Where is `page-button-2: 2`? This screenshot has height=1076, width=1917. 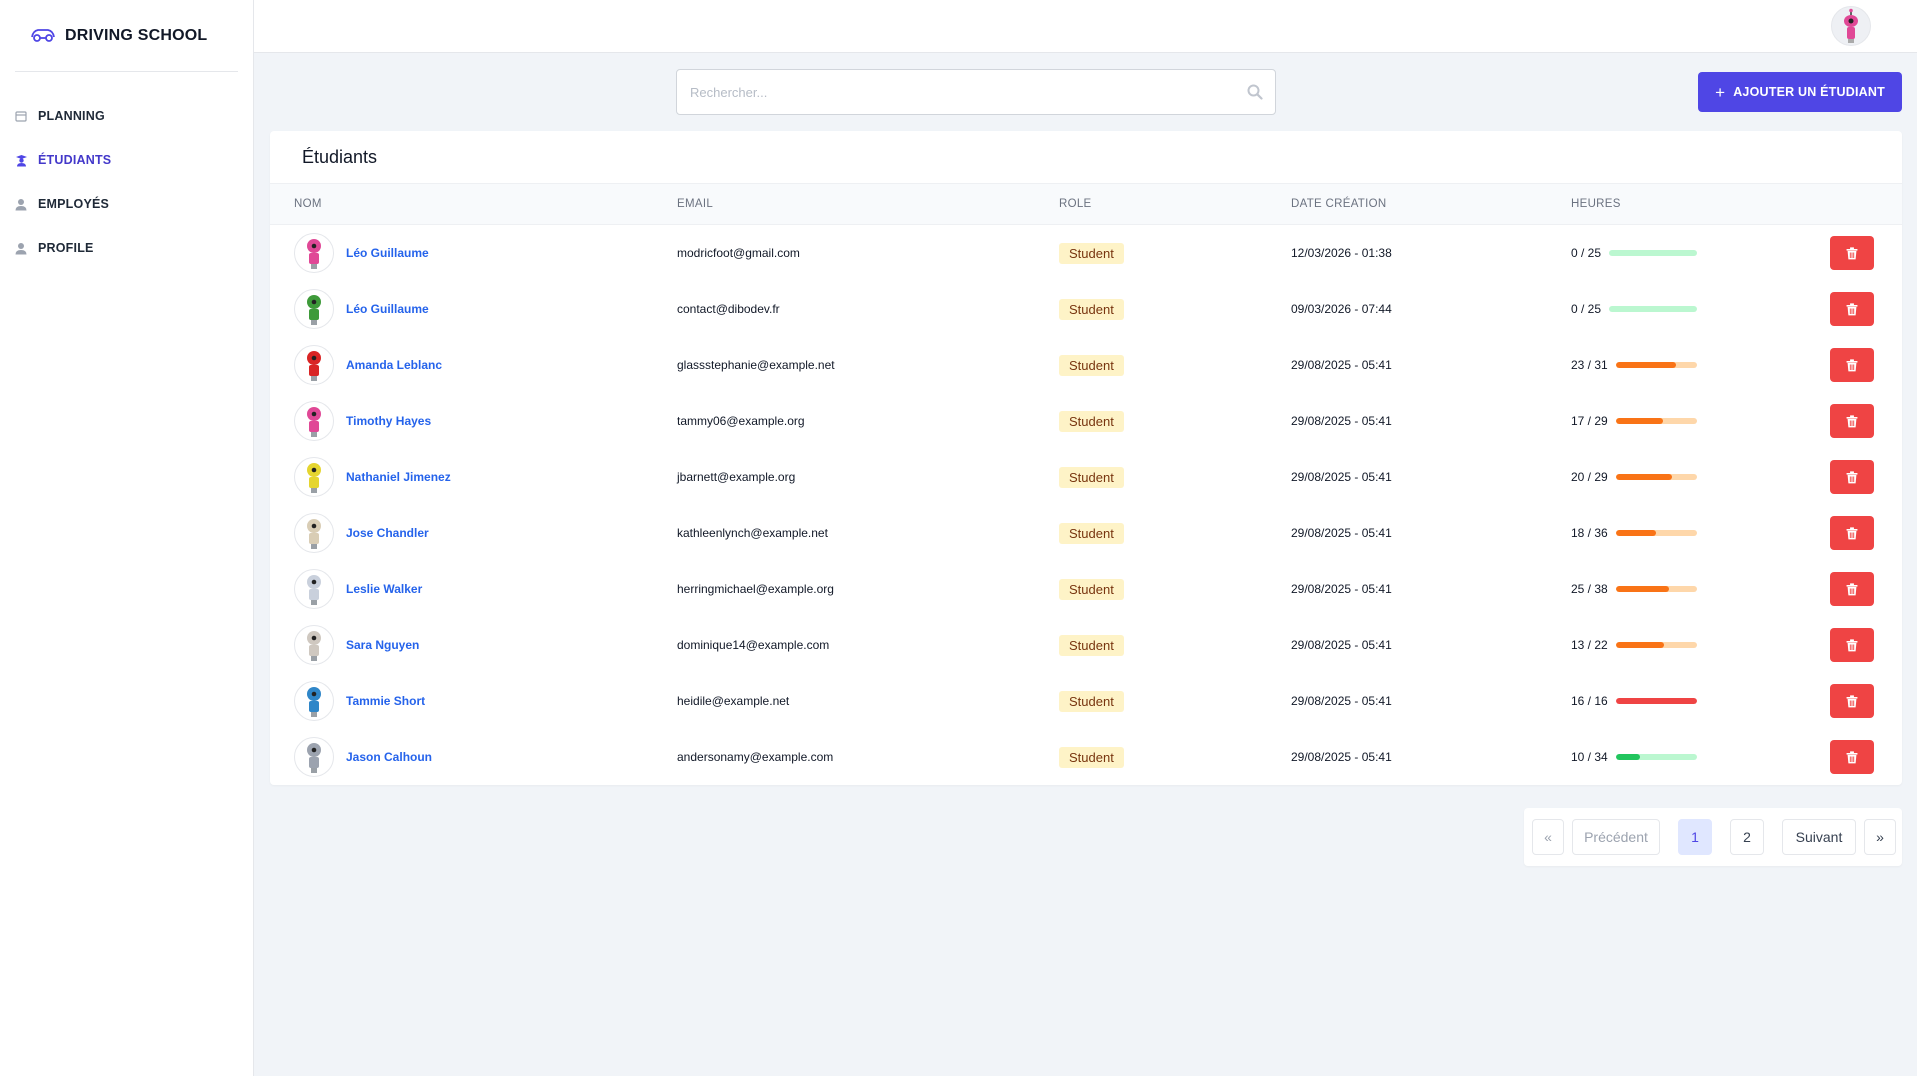
page-button-2: 2 is located at coordinates (1747, 837).